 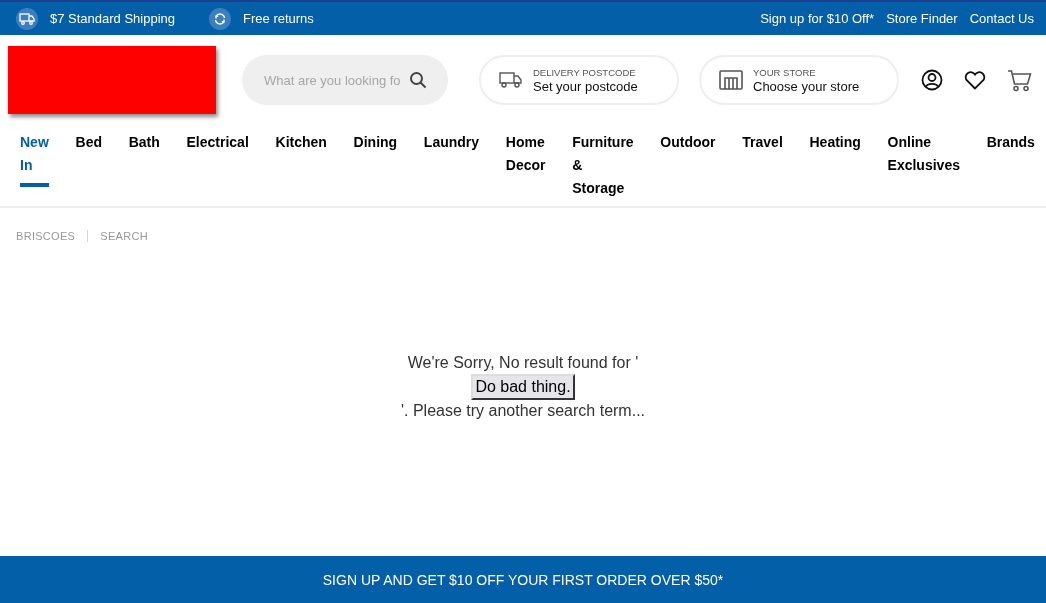 I want to click on nav-tab: Home Decor, so click(x=525, y=157).